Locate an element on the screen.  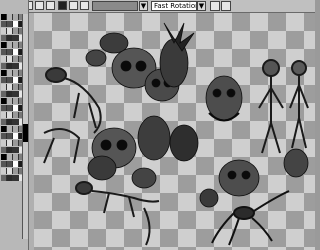
palette-scrollbar is located at coordinates (25, 126).